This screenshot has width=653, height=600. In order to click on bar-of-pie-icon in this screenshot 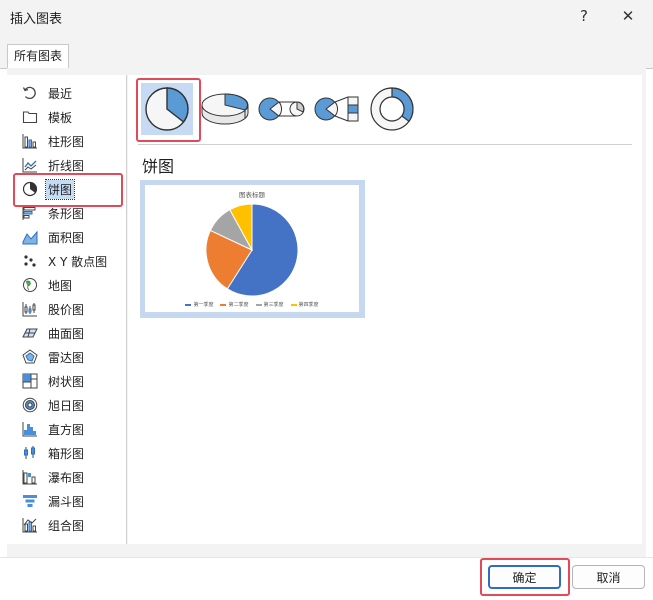, I will do `click(336, 109)`.